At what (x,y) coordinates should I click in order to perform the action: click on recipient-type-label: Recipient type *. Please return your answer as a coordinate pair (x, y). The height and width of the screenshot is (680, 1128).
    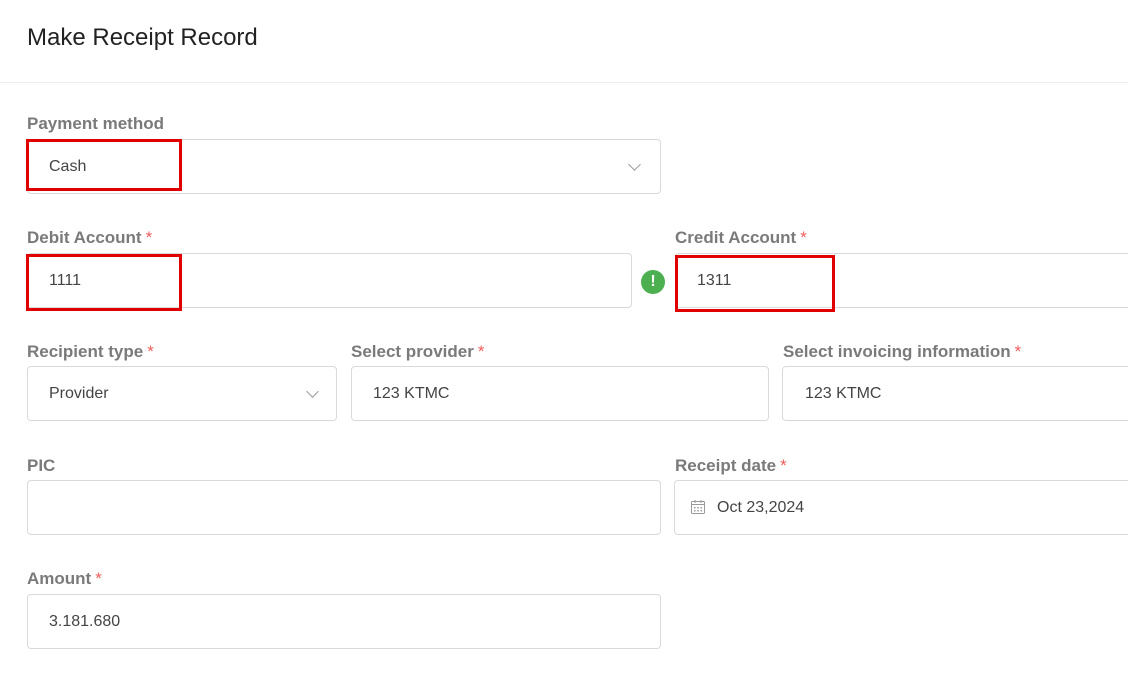
    Looking at the image, I should click on (90, 352).